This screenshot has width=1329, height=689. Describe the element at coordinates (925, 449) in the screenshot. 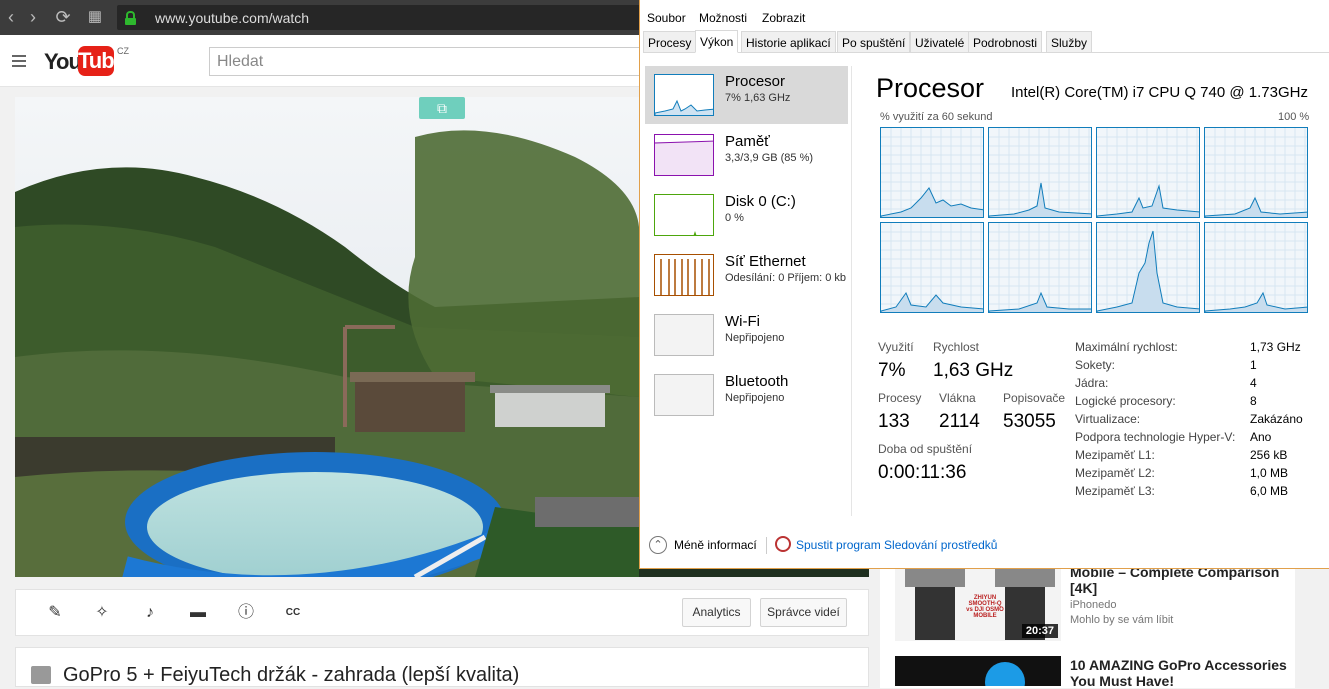

I see `uptime-label: Doba od spuštění` at that location.